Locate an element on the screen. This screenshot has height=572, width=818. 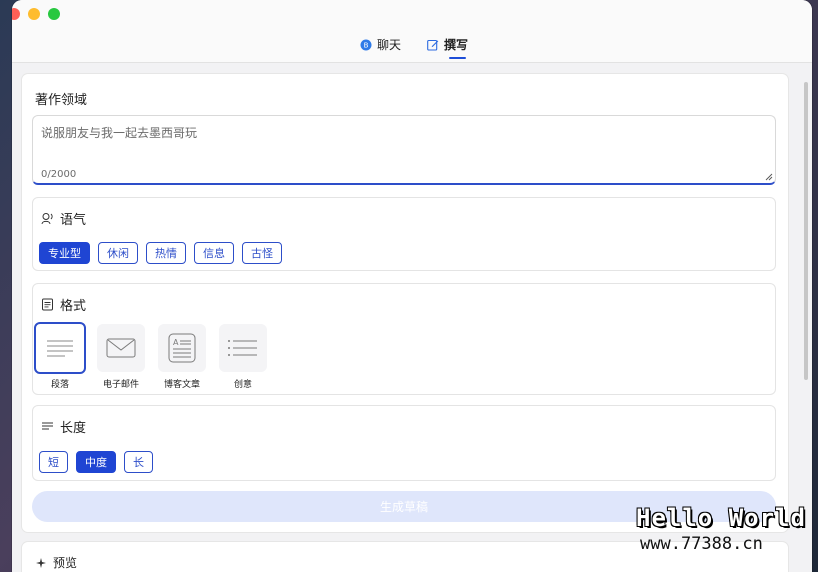
format-option-paragraph-tile is located at coordinates (60, 348).